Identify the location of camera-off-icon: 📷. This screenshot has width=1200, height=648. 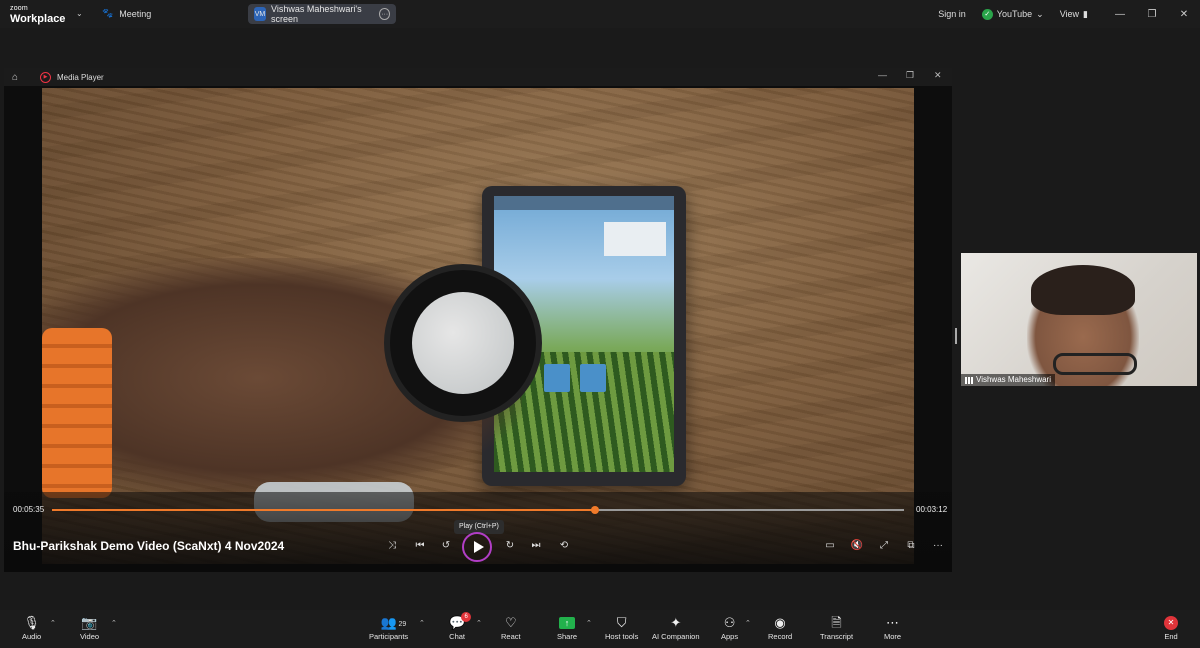
(89, 622).